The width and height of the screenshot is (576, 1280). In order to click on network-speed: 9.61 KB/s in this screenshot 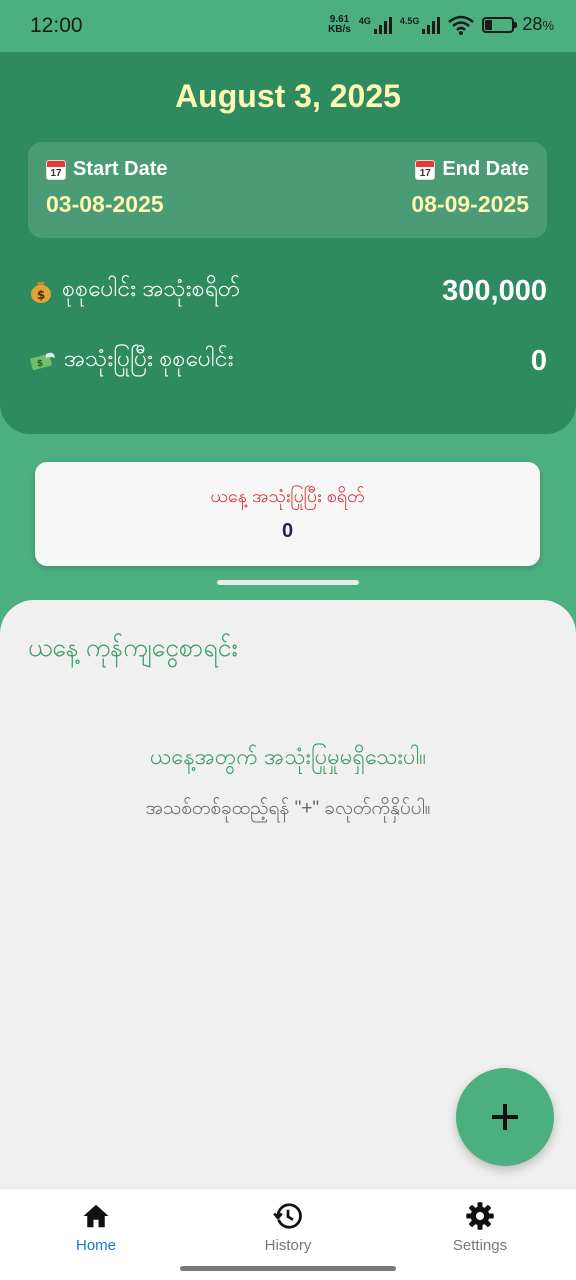, I will do `click(339, 24)`.